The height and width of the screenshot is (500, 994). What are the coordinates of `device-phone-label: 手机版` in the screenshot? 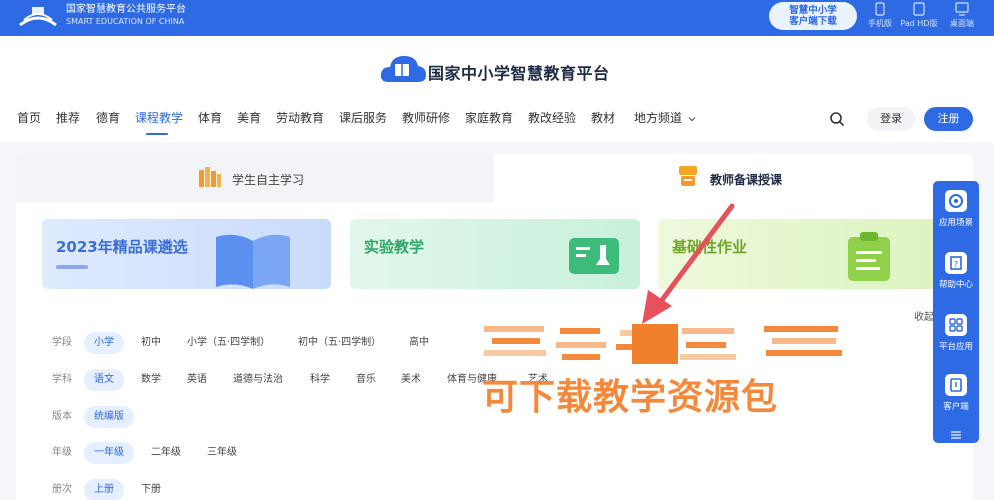 It's located at (880, 23).